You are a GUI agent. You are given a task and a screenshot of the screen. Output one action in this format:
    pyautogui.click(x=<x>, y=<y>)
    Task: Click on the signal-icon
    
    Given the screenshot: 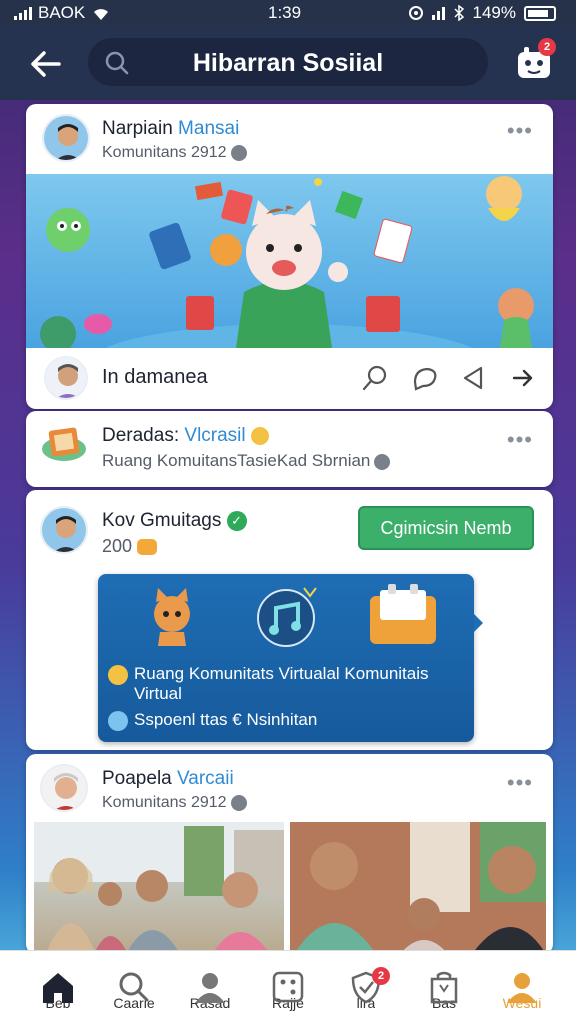 What is the action you would take?
    pyautogui.click(x=23, y=13)
    